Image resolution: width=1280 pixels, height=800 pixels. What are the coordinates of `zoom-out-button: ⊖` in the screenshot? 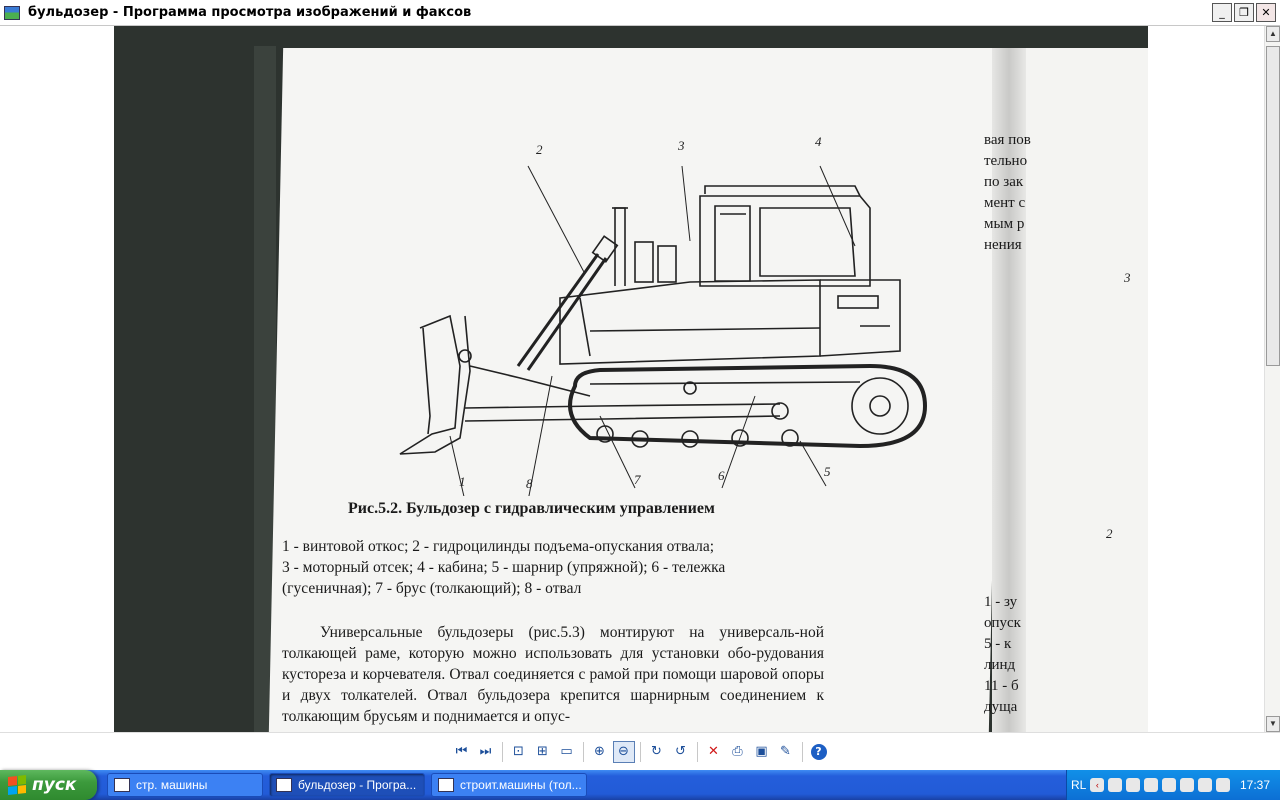 It's located at (623, 751).